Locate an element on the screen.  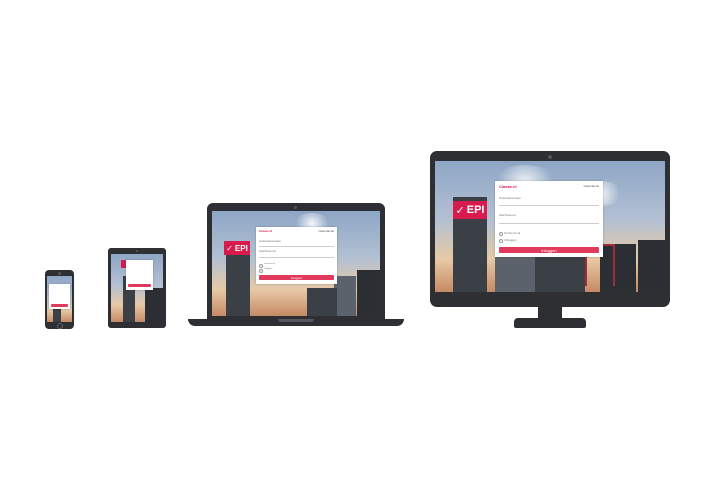
desktop-option-1-radio is located at coordinates (501, 234).